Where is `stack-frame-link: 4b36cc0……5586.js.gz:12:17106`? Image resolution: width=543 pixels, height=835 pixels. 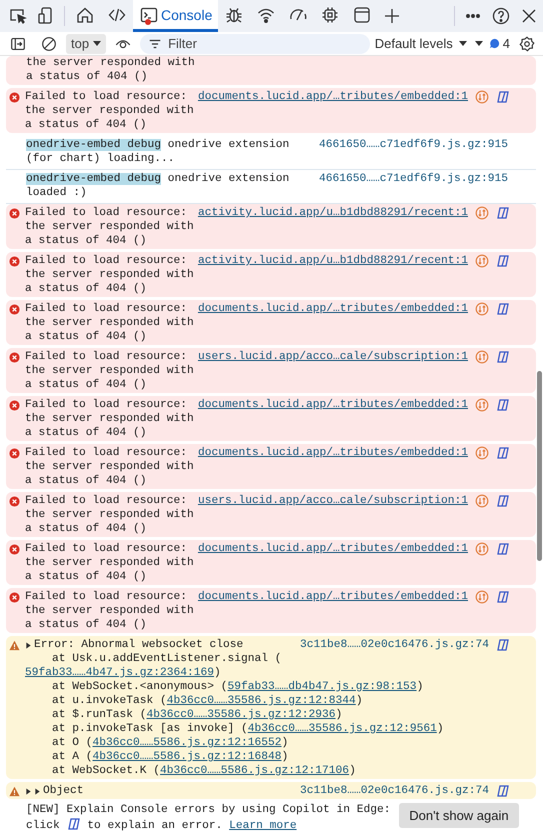
stack-frame-link: 4b36cc0……5586.js.gz:12:17106 is located at coordinates (255, 771).